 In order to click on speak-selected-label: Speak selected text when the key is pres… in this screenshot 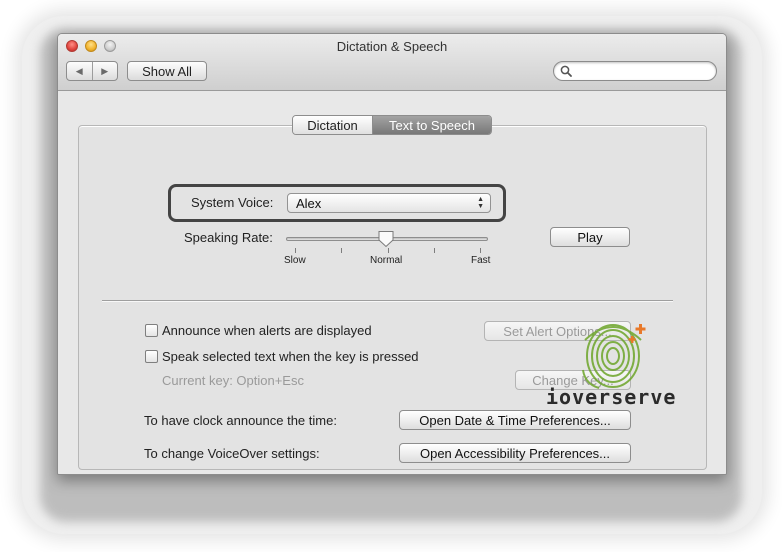, I will do `click(290, 356)`.